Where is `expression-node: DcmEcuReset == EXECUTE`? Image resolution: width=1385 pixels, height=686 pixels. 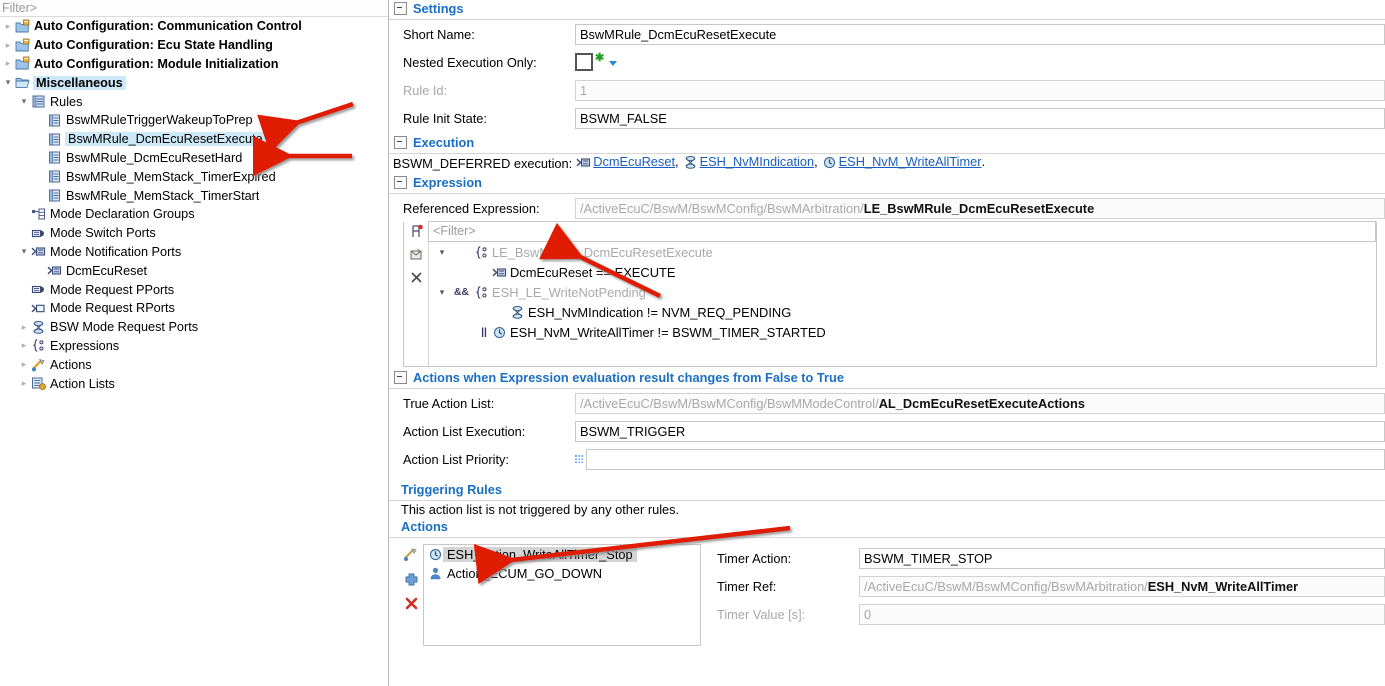 expression-node: DcmEcuReset == EXECUTE is located at coordinates (902, 272).